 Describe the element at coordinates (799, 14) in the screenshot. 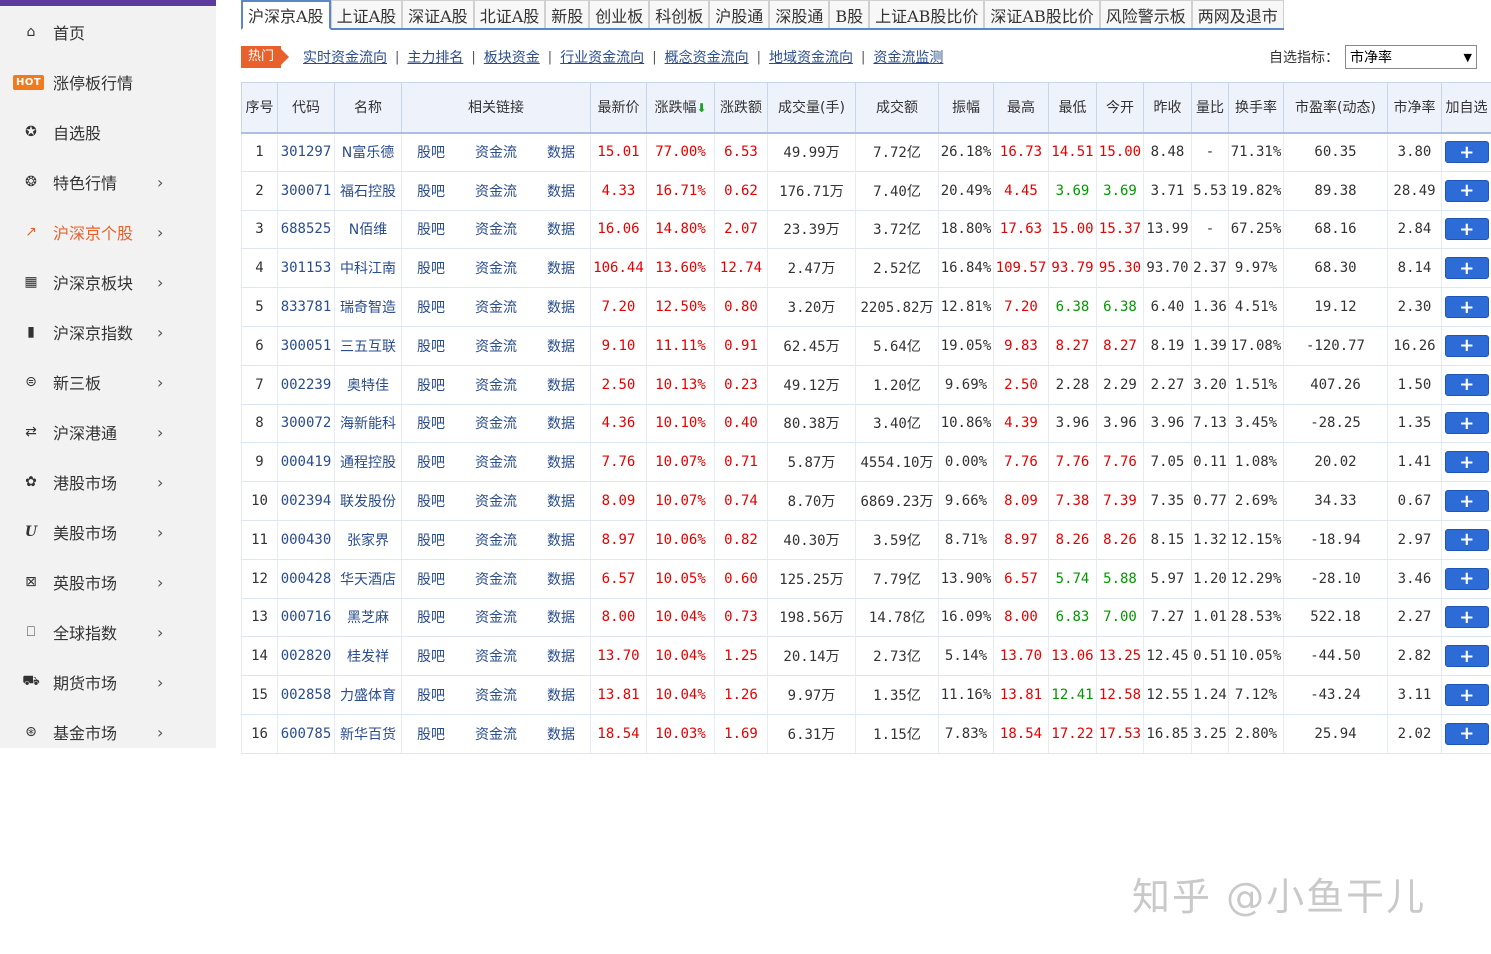

I see `tab-8: 深股通` at that location.